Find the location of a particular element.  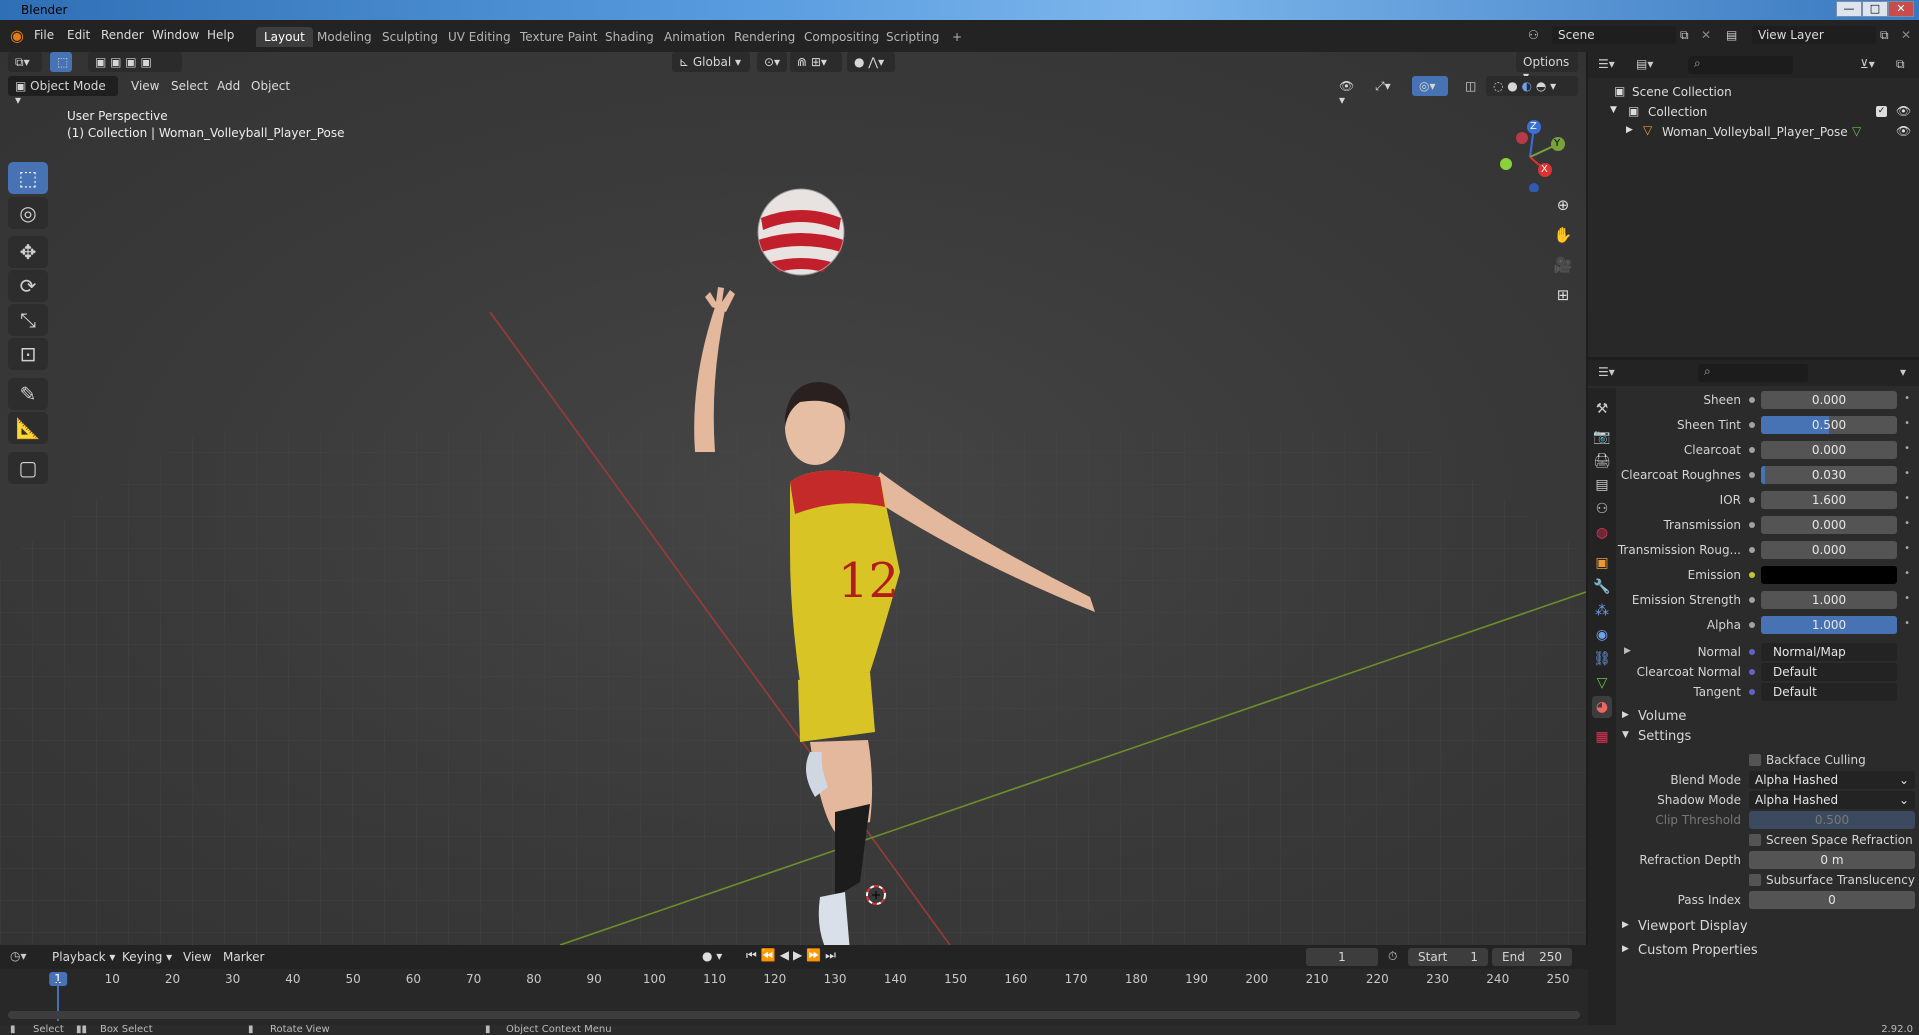

pass-index-row: Pass Index 0 is located at coordinates (1767, 900).